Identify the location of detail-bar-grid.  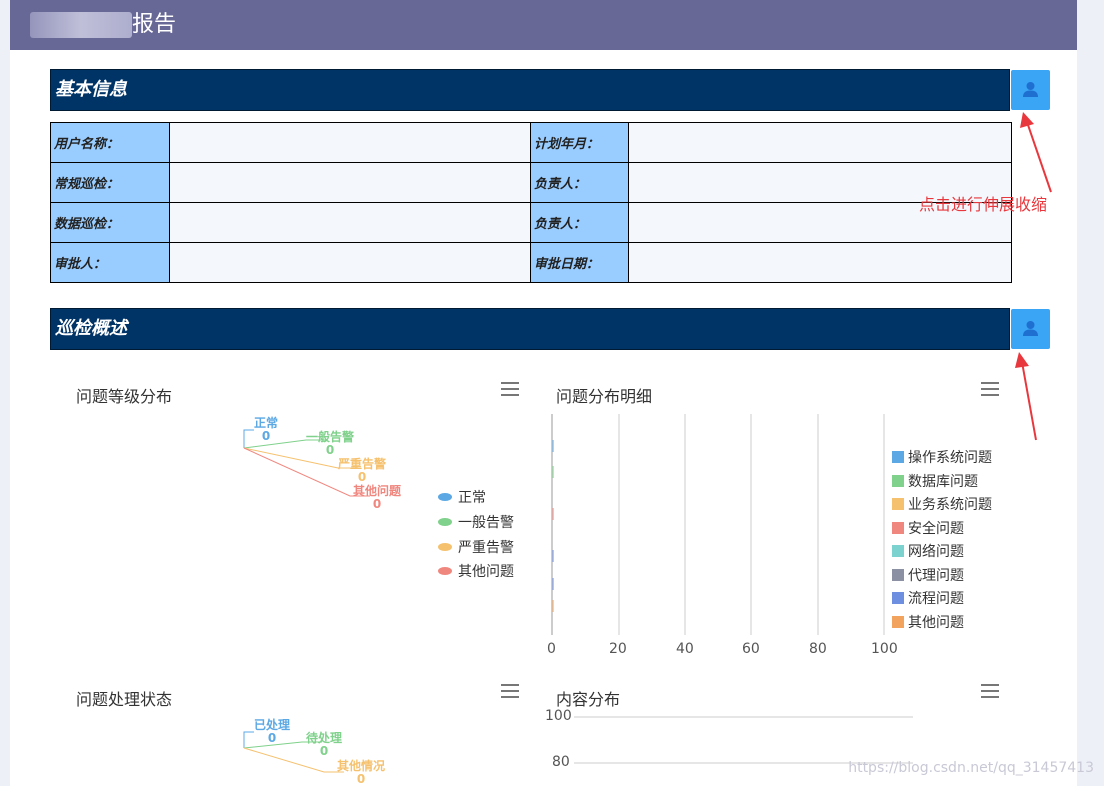
(718, 524).